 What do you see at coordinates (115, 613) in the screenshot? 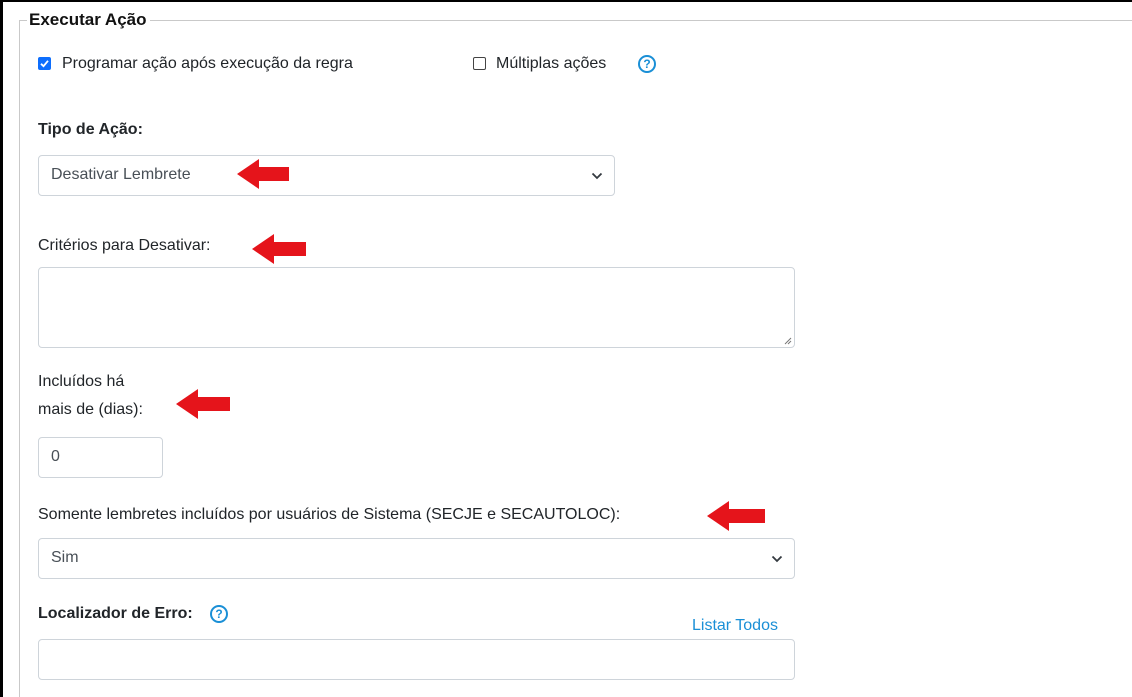
I see `error-locator-label: Localizador de Erro:` at bounding box center [115, 613].